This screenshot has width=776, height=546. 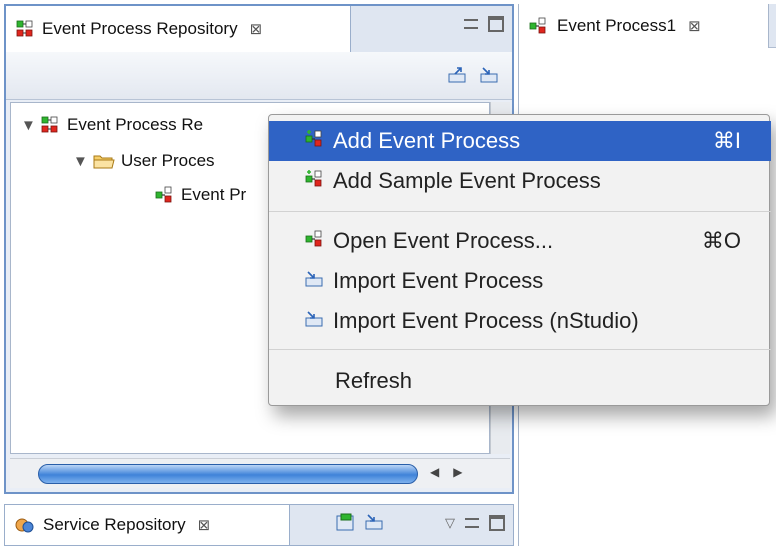 I want to click on menu-item-label: Add Event Process, so click(x=427, y=140).